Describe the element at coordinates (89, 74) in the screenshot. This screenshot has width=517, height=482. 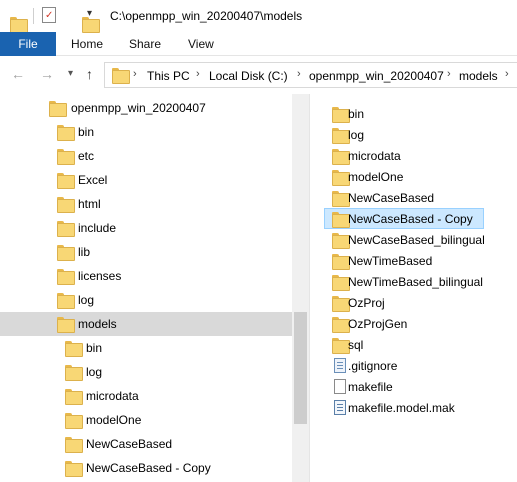
I see `up-arrow-icon: ↑` at that location.